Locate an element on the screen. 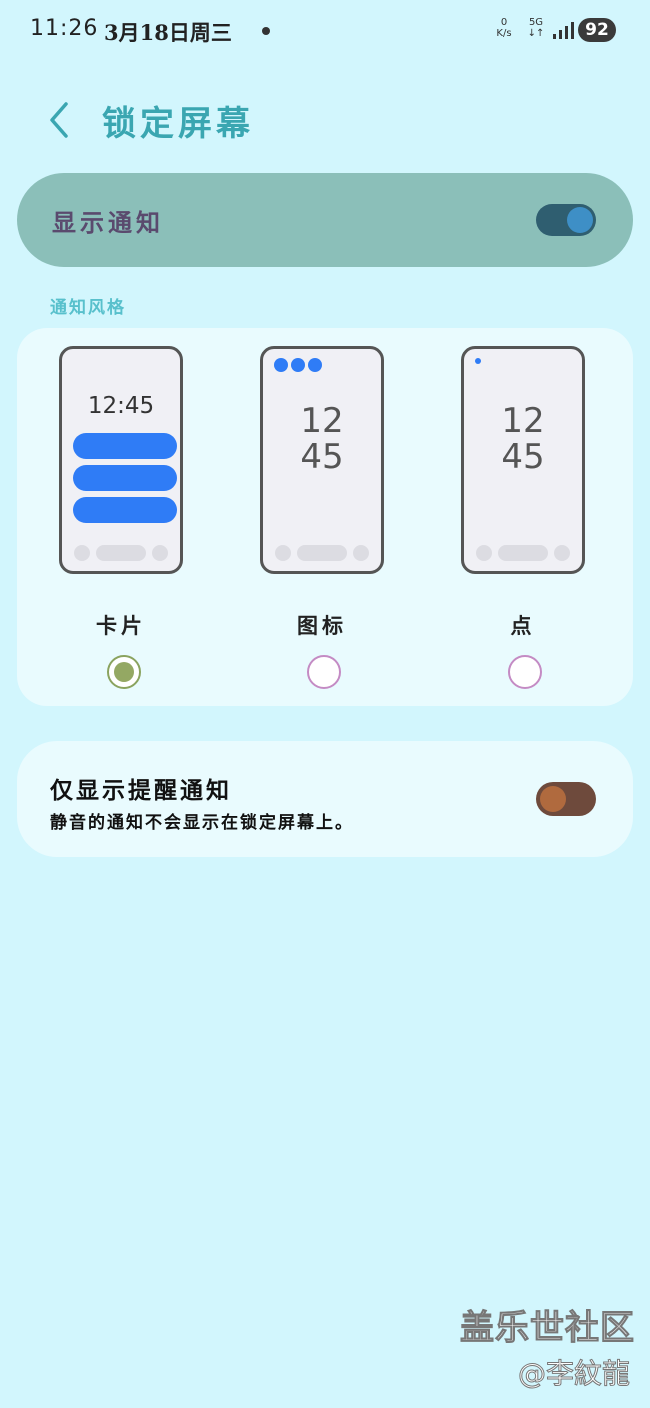  status-time: 11:26 is located at coordinates (64, 28).